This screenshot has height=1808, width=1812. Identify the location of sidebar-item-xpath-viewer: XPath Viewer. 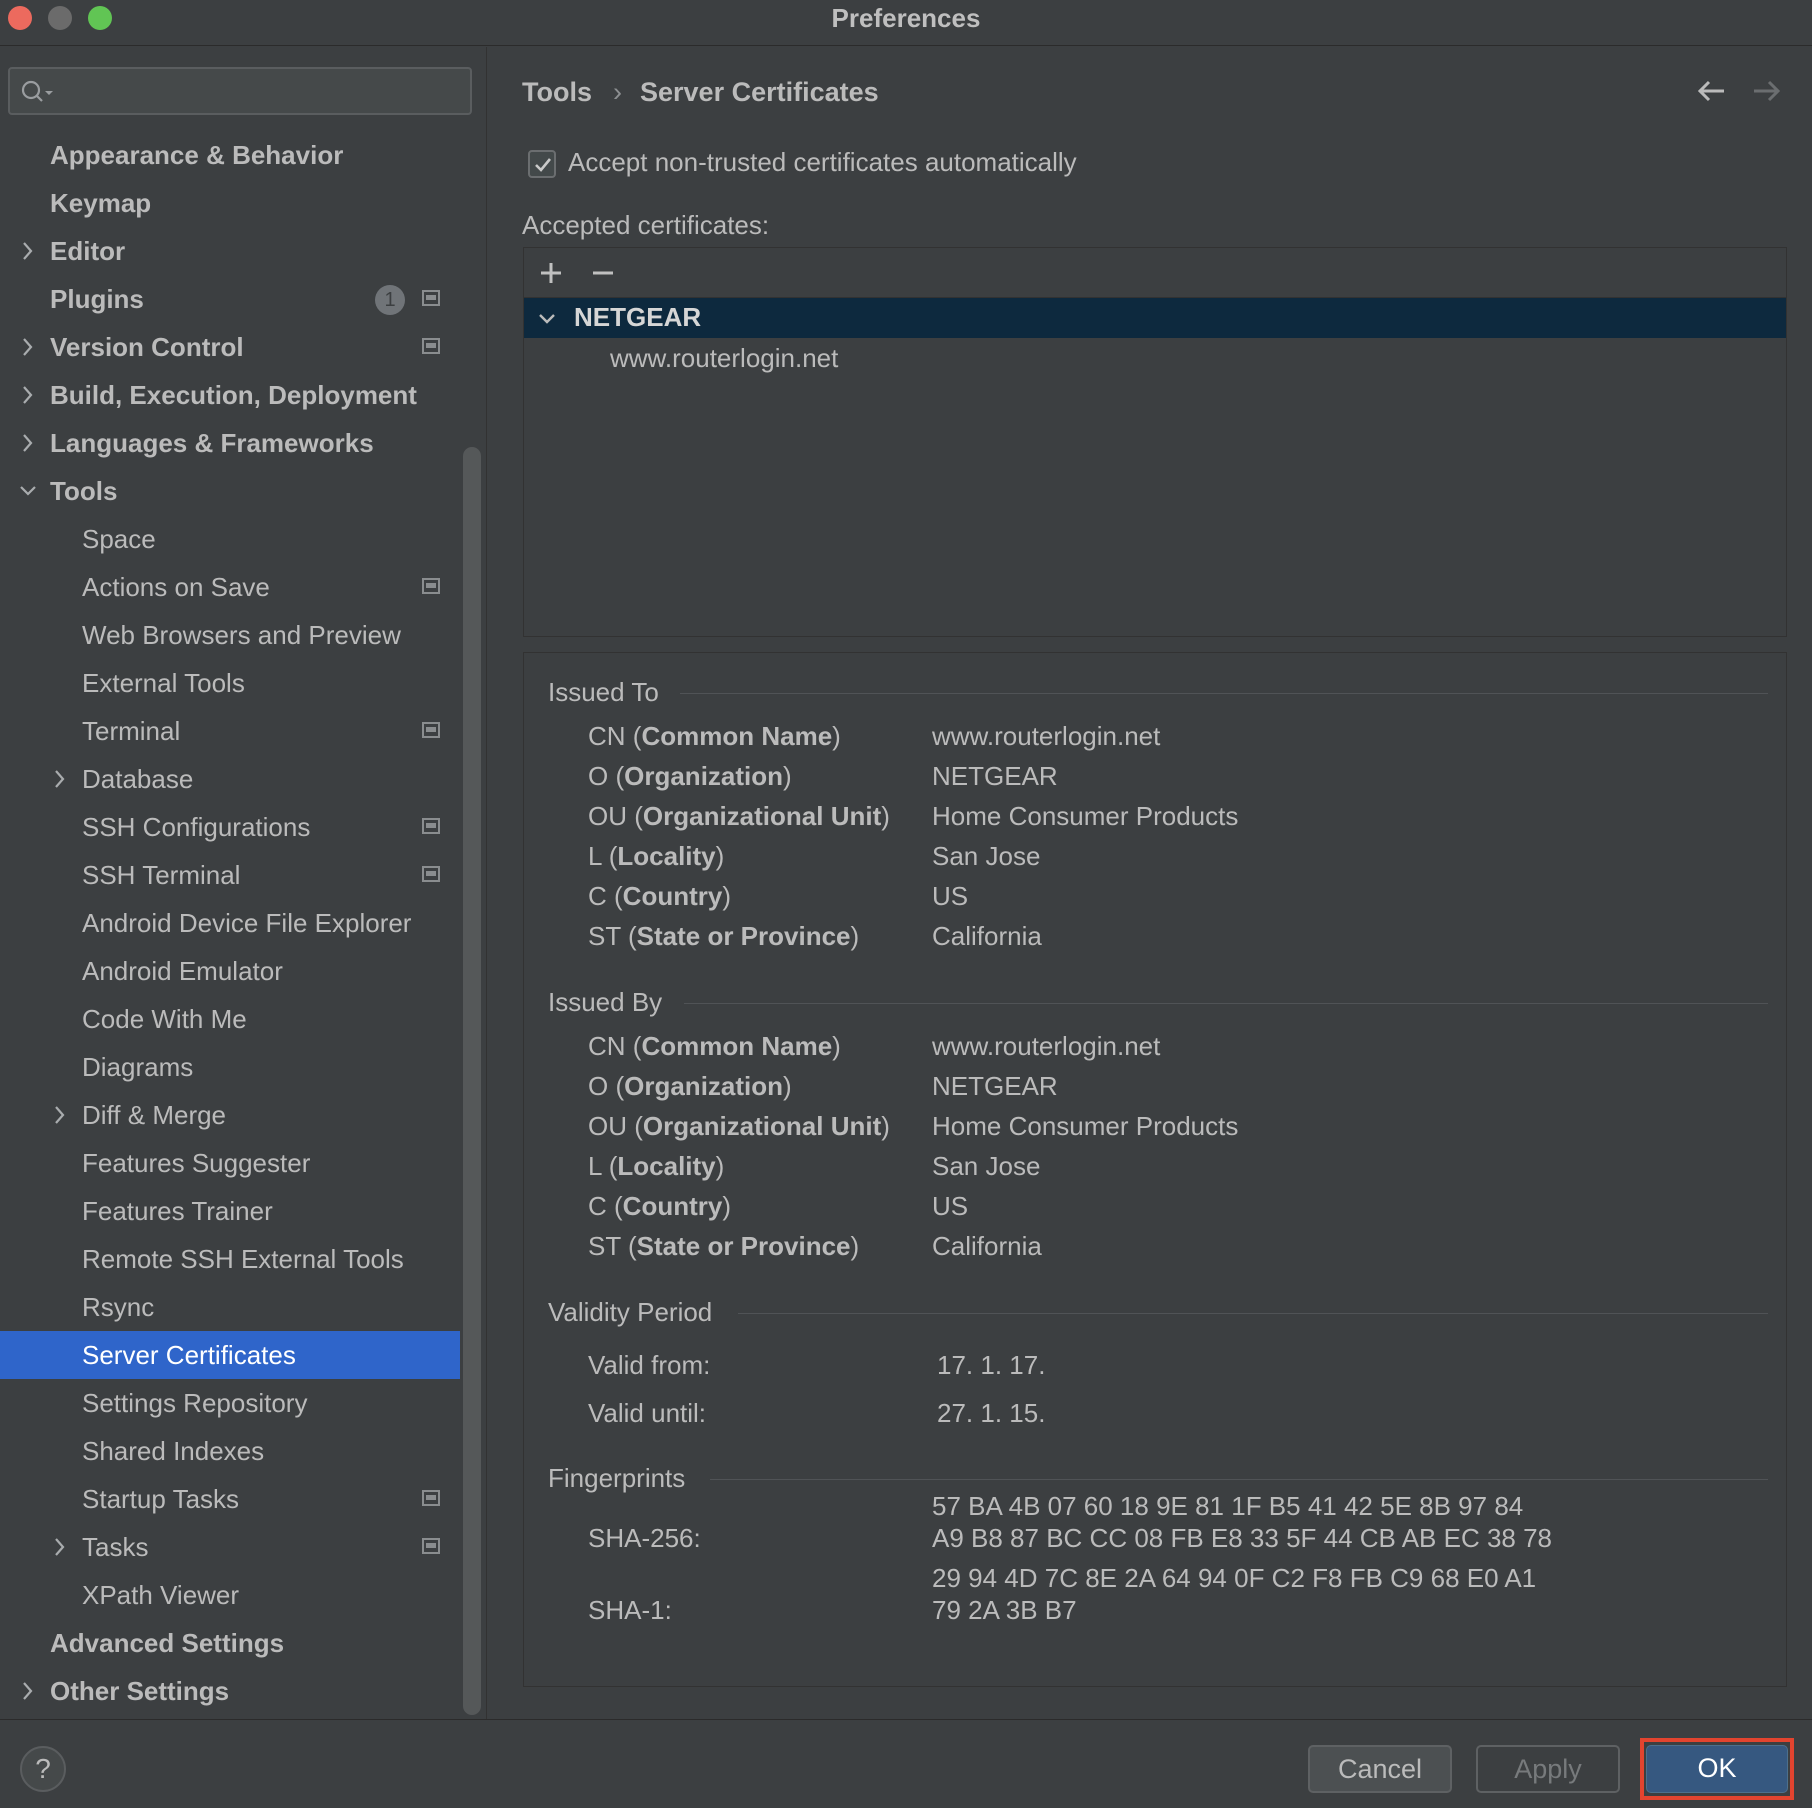
(230, 1595).